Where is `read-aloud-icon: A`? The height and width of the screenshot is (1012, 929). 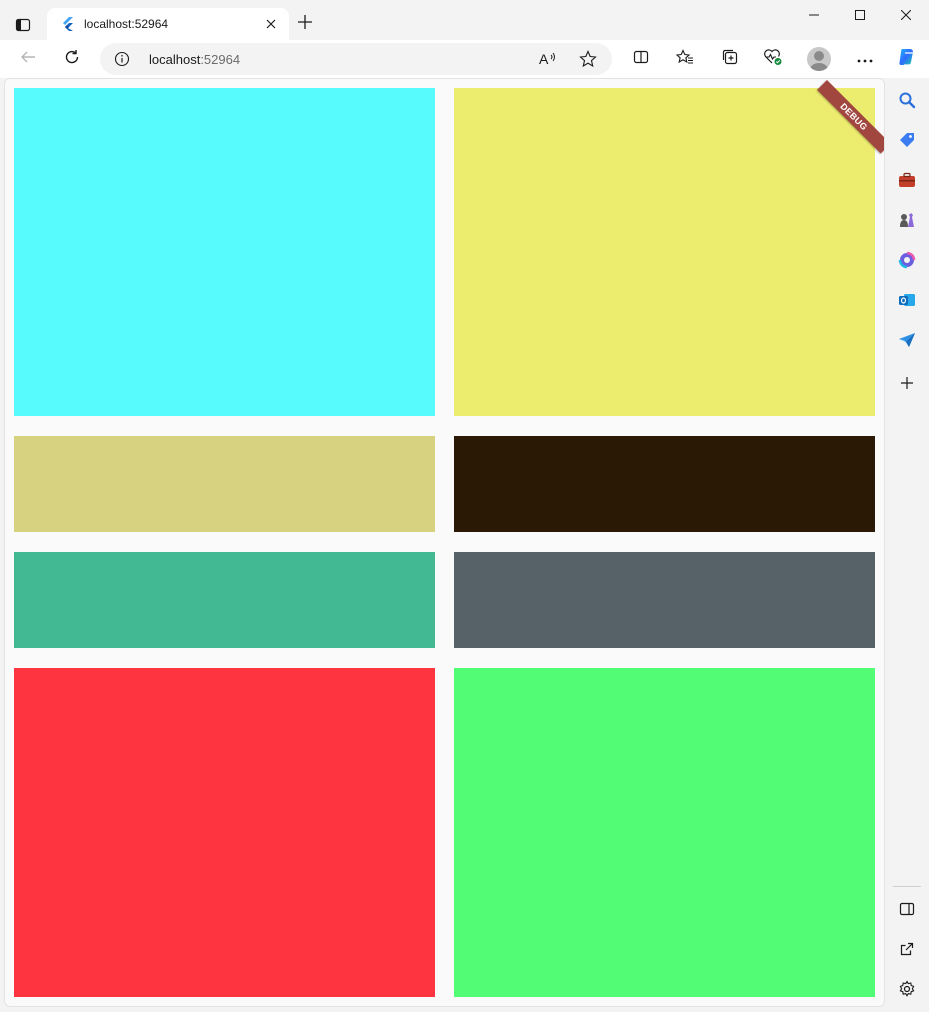 read-aloud-icon: A is located at coordinates (548, 59).